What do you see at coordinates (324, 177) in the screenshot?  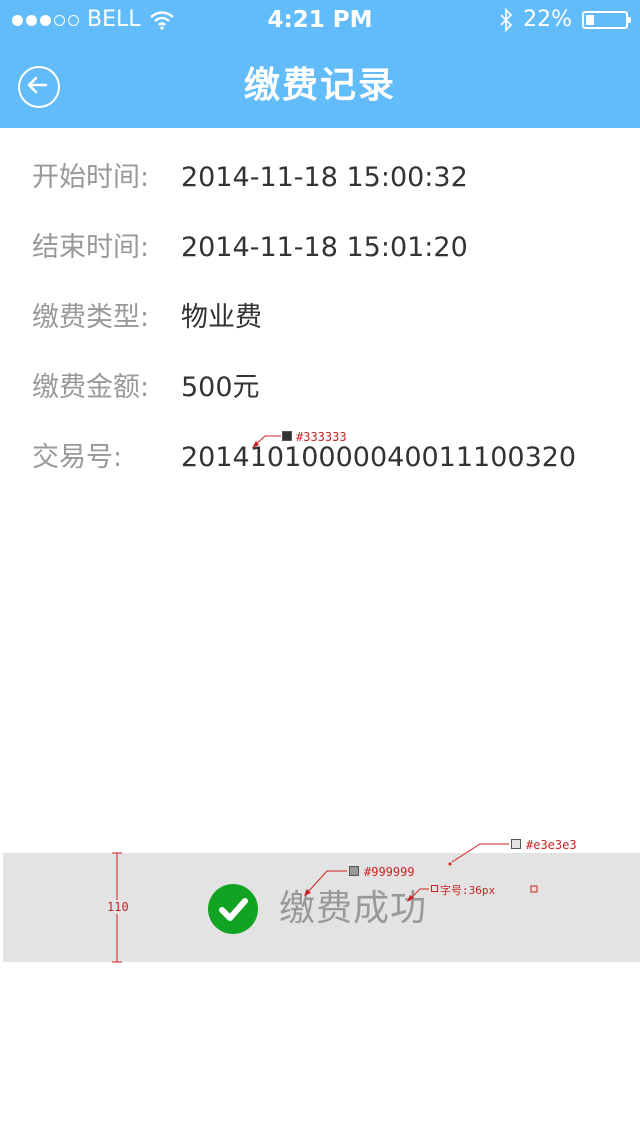 I see `detail-value: 2014-11-18 15:00:32` at bounding box center [324, 177].